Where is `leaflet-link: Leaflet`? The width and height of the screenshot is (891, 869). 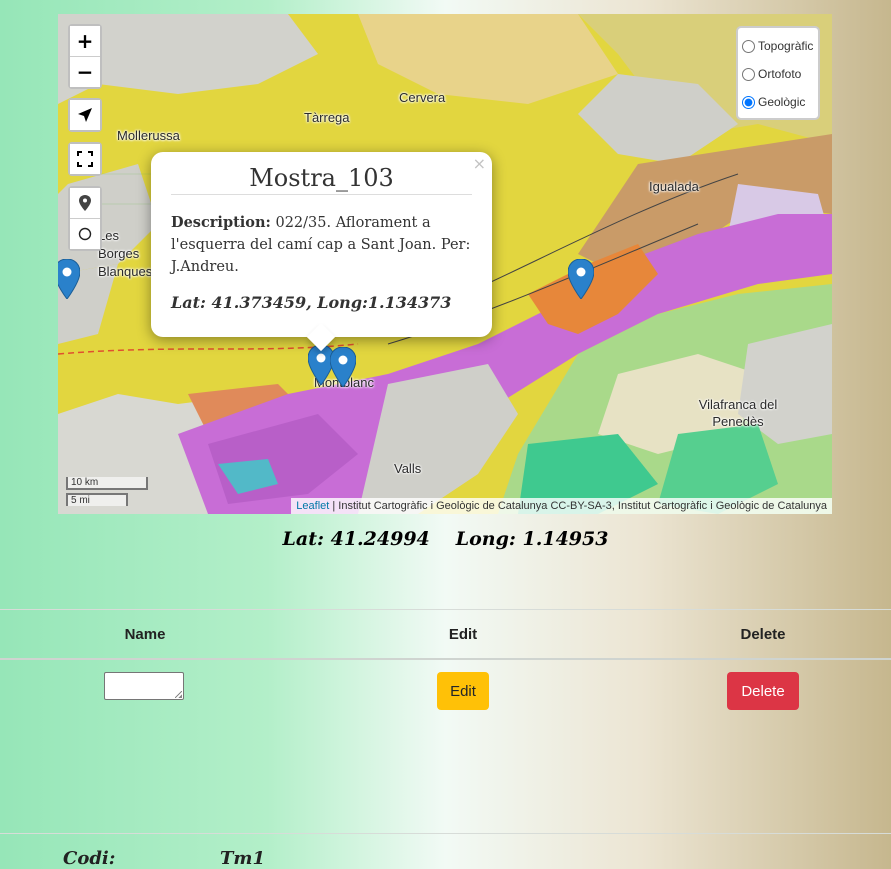 leaflet-link: Leaflet is located at coordinates (312, 506).